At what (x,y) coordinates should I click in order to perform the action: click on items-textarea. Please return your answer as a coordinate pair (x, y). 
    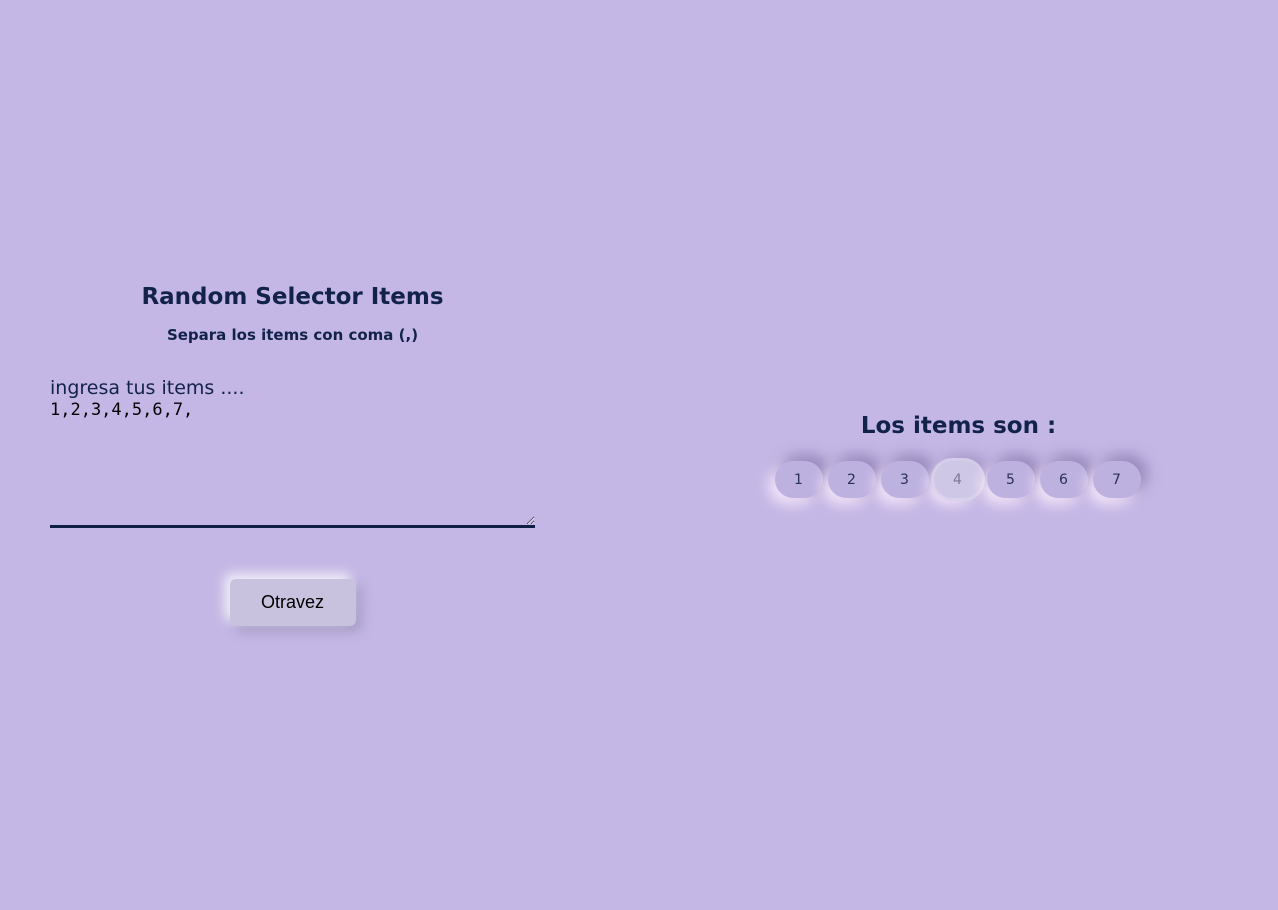
    Looking at the image, I should click on (292, 464).